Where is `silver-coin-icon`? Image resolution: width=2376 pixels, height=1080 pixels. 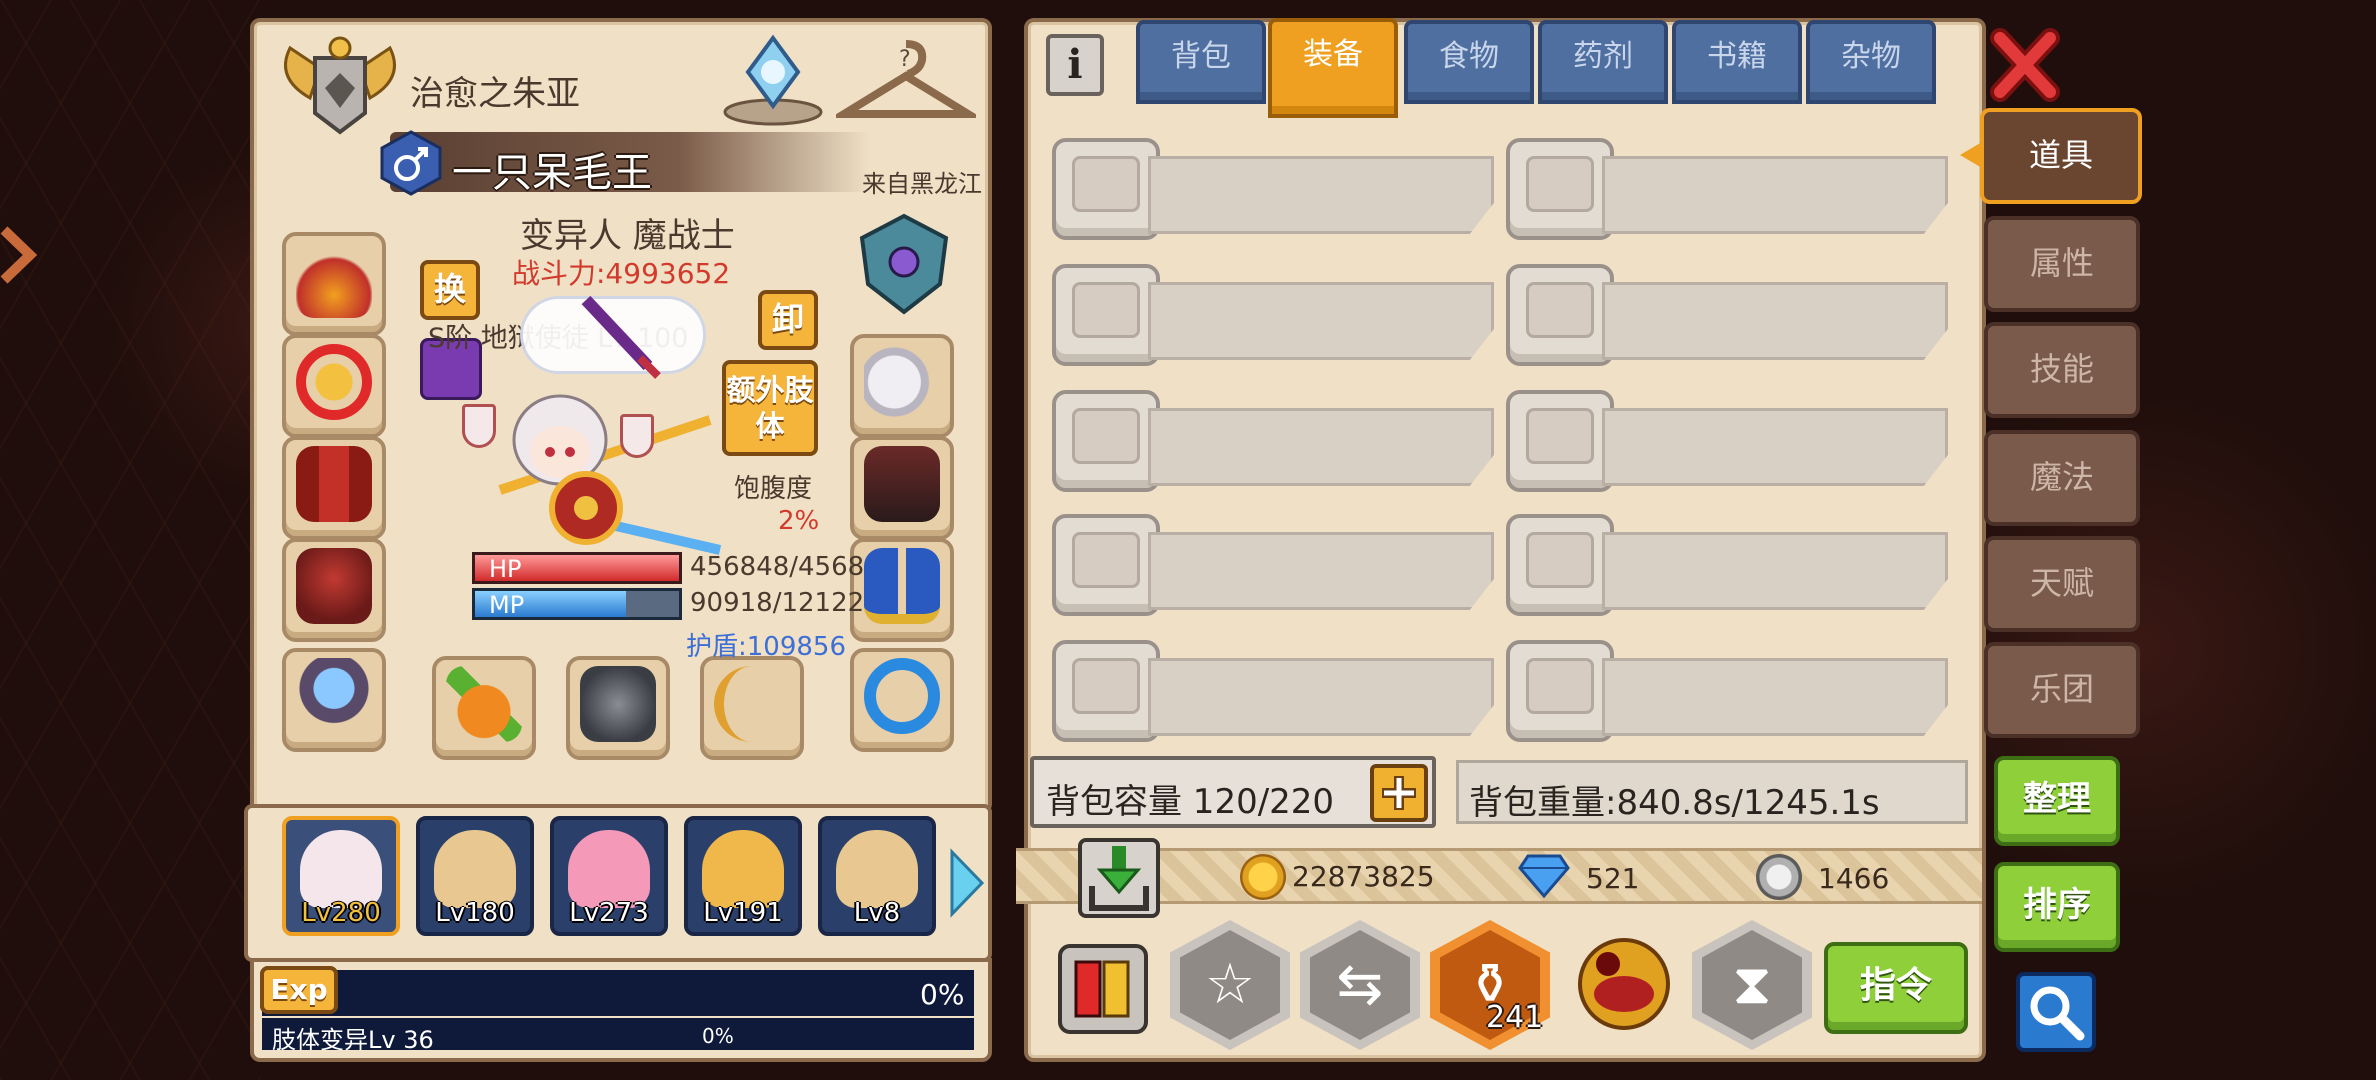 silver-coin-icon is located at coordinates (1779, 877).